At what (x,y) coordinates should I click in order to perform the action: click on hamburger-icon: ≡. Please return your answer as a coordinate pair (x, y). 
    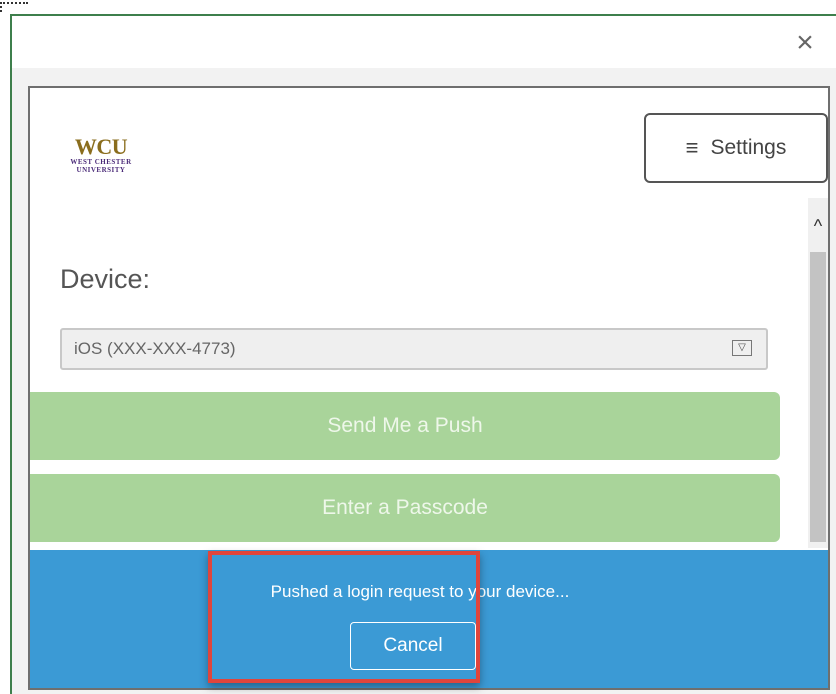
    Looking at the image, I should click on (692, 147).